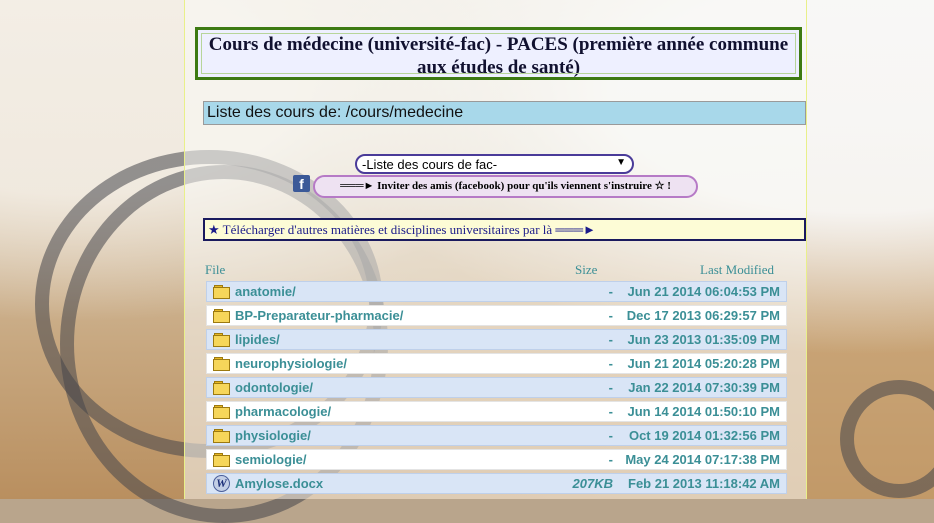 Image resolution: width=934 pixels, height=523 pixels. I want to click on dropdown-arrow-icon: ▼, so click(621, 162).